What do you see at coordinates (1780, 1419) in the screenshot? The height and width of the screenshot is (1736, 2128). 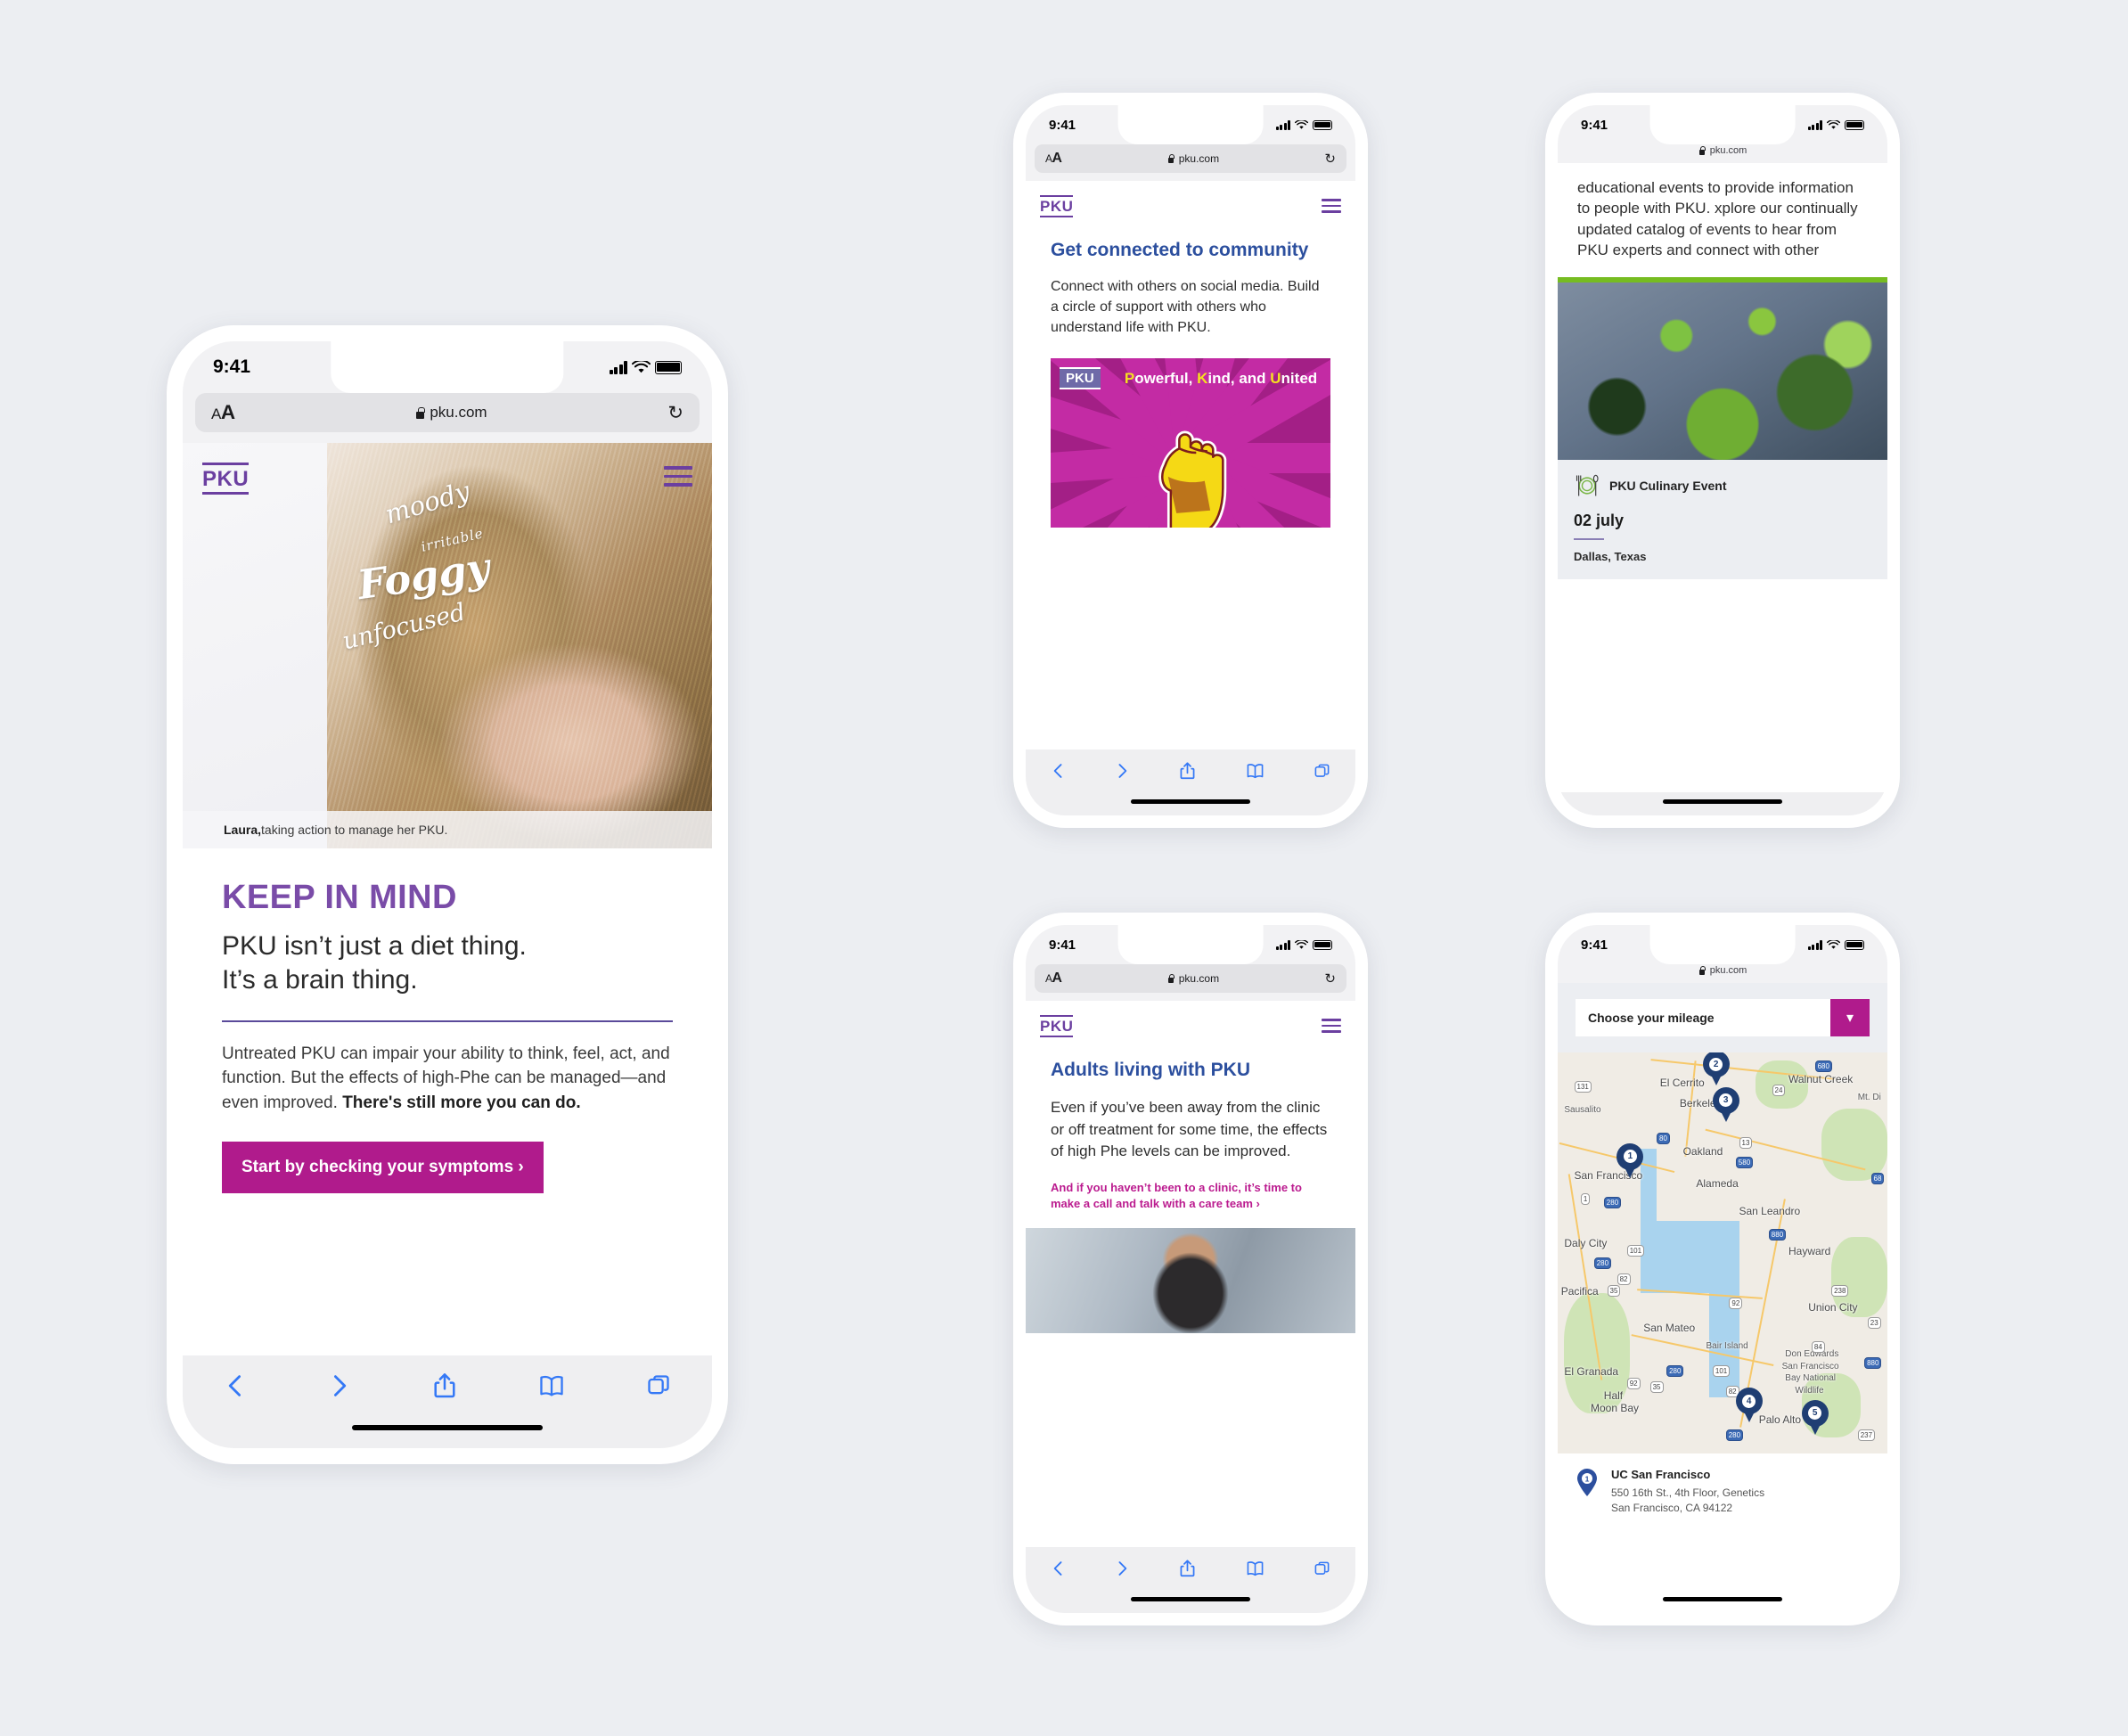 I see `map-label: Palo Alto` at bounding box center [1780, 1419].